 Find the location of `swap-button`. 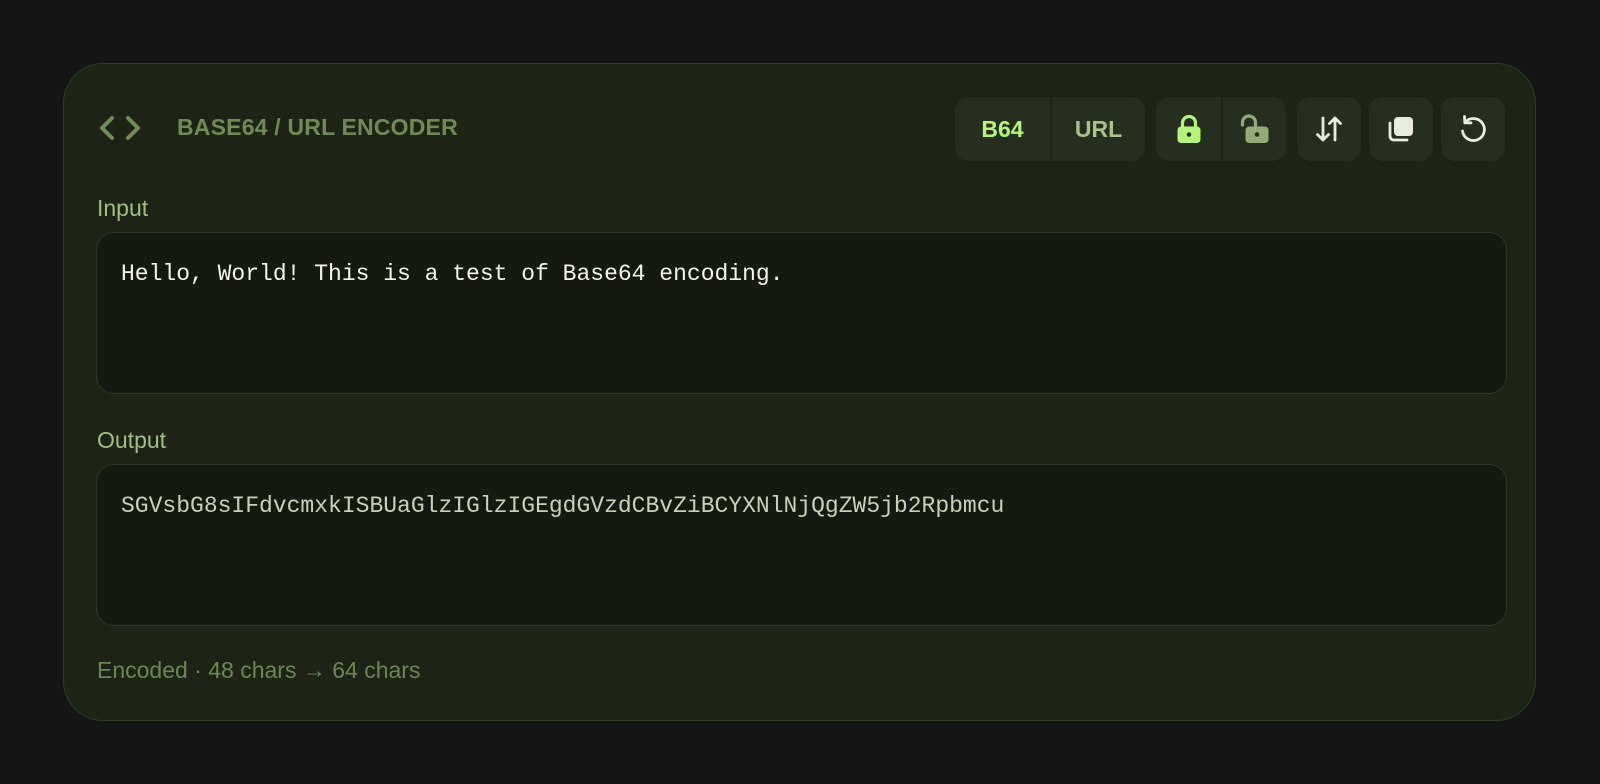

swap-button is located at coordinates (1329, 129).